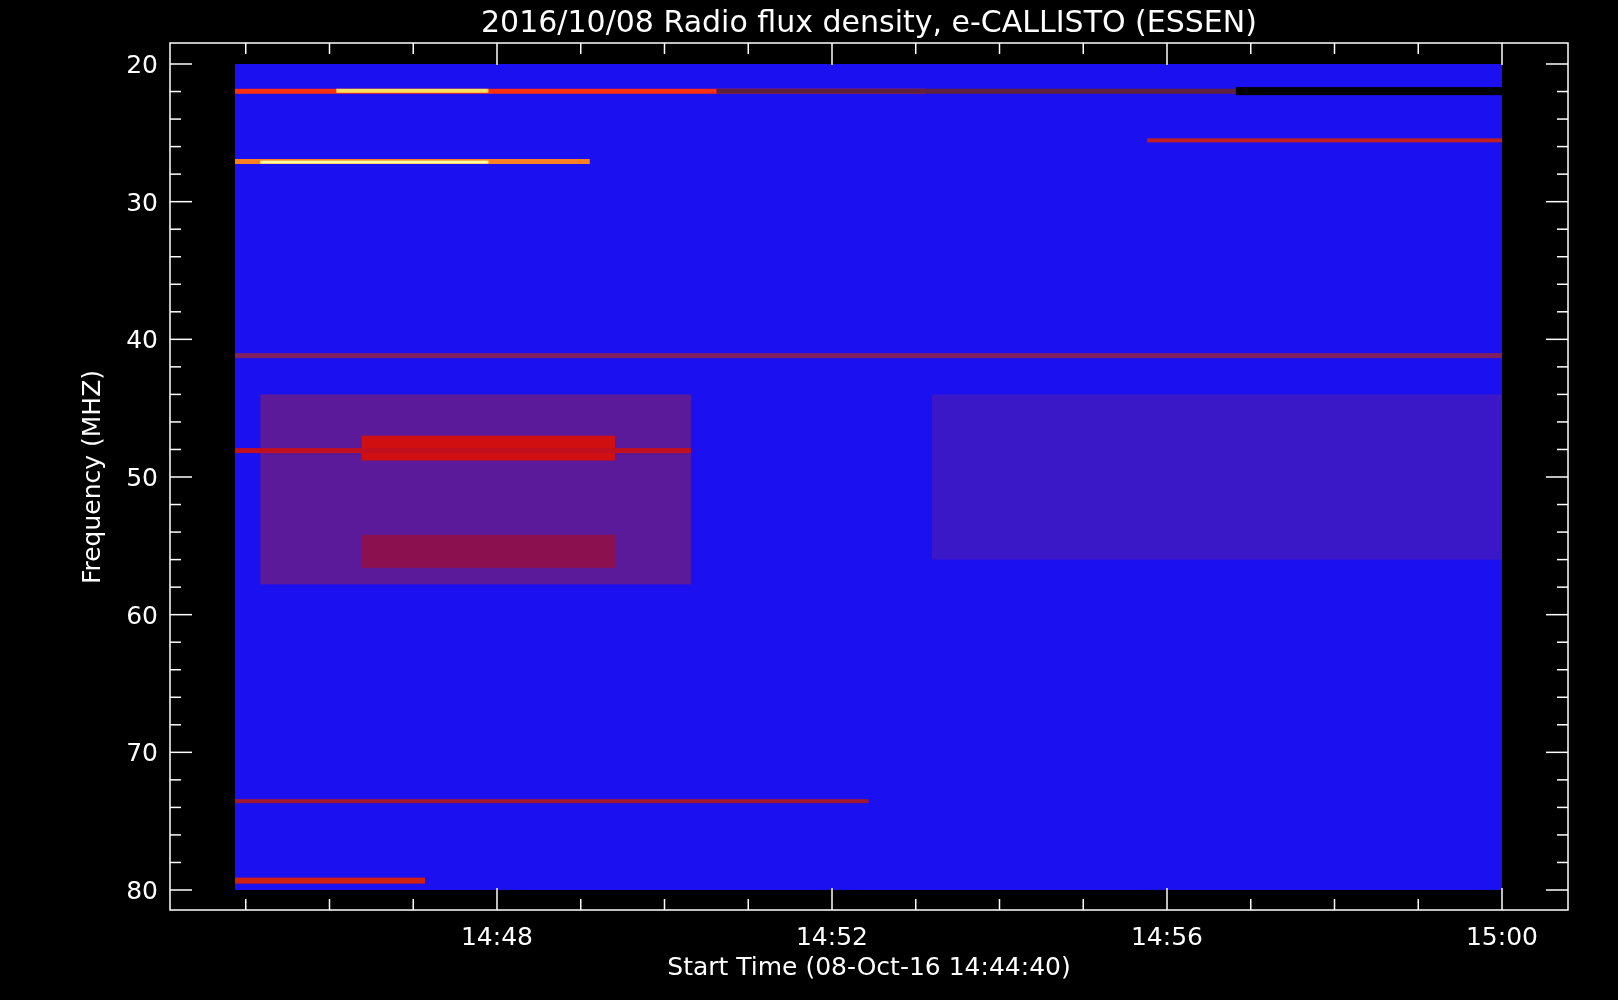  What do you see at coordinates (832, 936) in the screenshot?
I see `x-tick-label: 14:52` at bounding box center [832, 936].